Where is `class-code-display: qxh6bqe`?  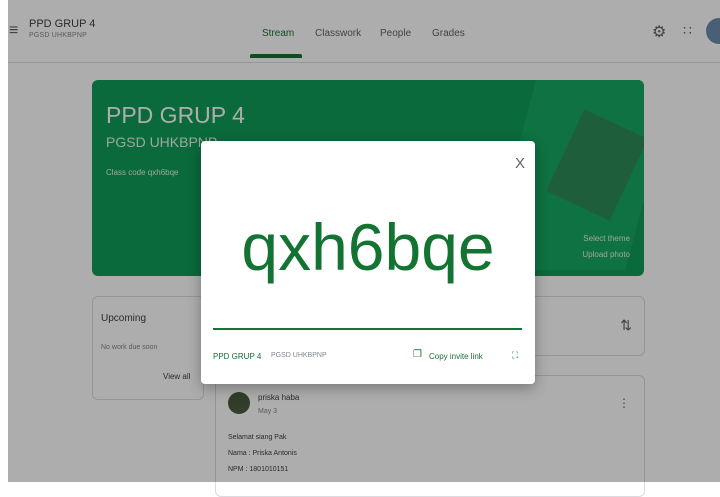
class-code-display: qxh6bqe is located at coordinates (368, 247).